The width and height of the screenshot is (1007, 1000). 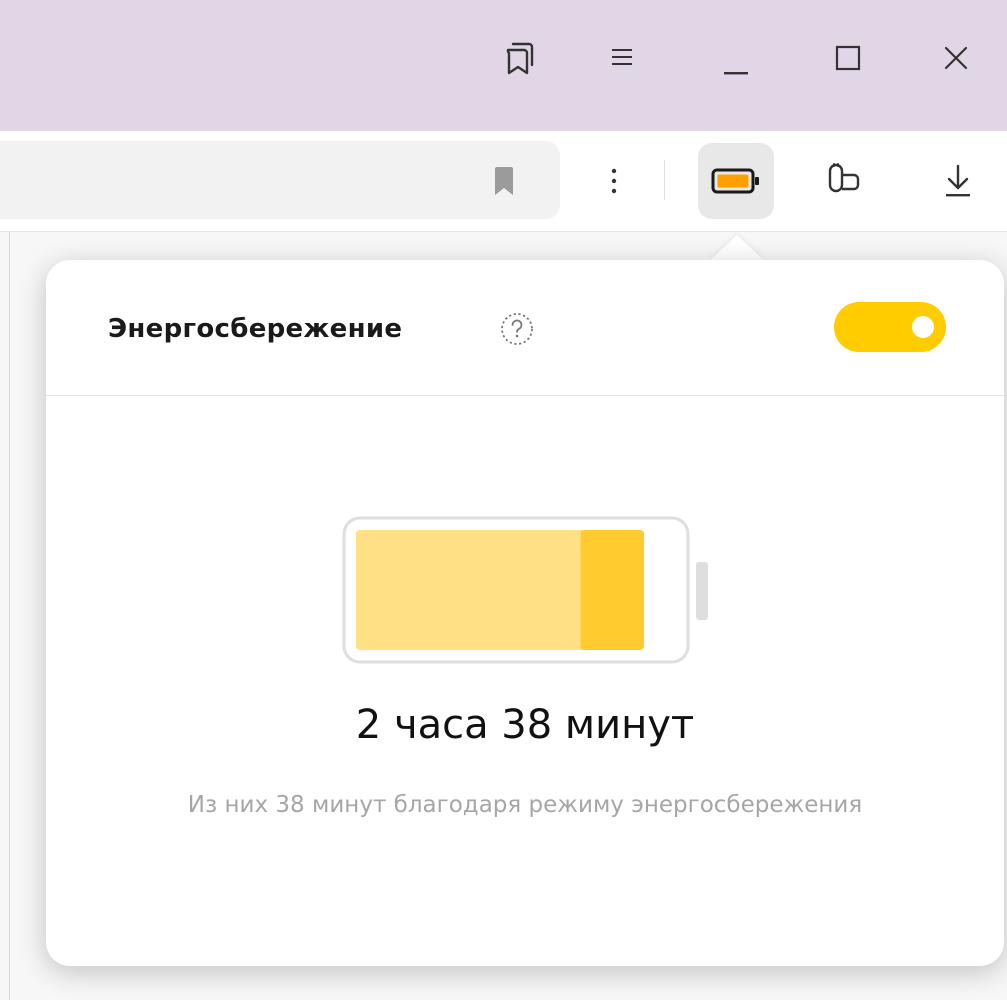 What do you see at coordinates (737, 248) in the screenshot?
I see `popup-arrow` at bounding box center [737, 248].